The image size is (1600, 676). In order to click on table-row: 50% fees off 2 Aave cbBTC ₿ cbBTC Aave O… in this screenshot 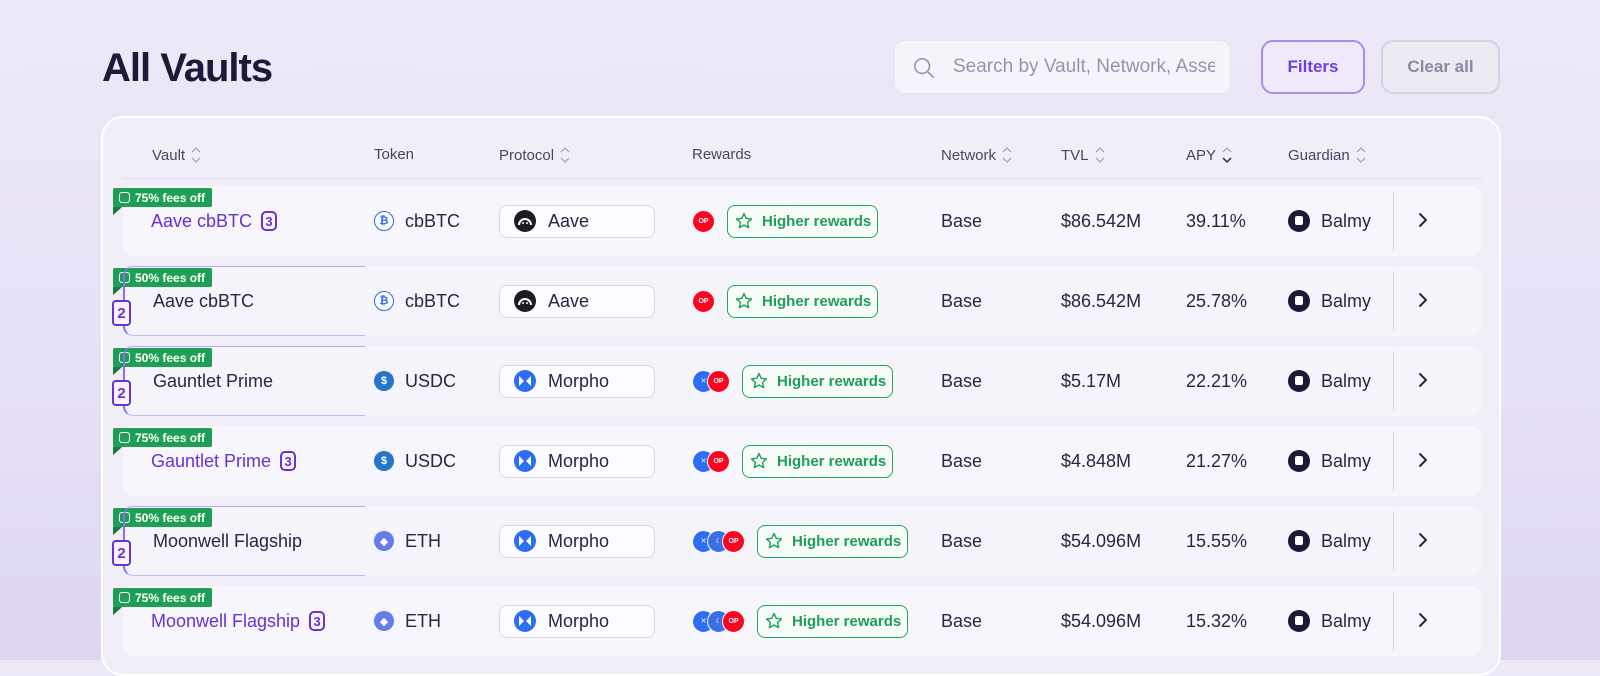, I will do `click(796, 301)`.